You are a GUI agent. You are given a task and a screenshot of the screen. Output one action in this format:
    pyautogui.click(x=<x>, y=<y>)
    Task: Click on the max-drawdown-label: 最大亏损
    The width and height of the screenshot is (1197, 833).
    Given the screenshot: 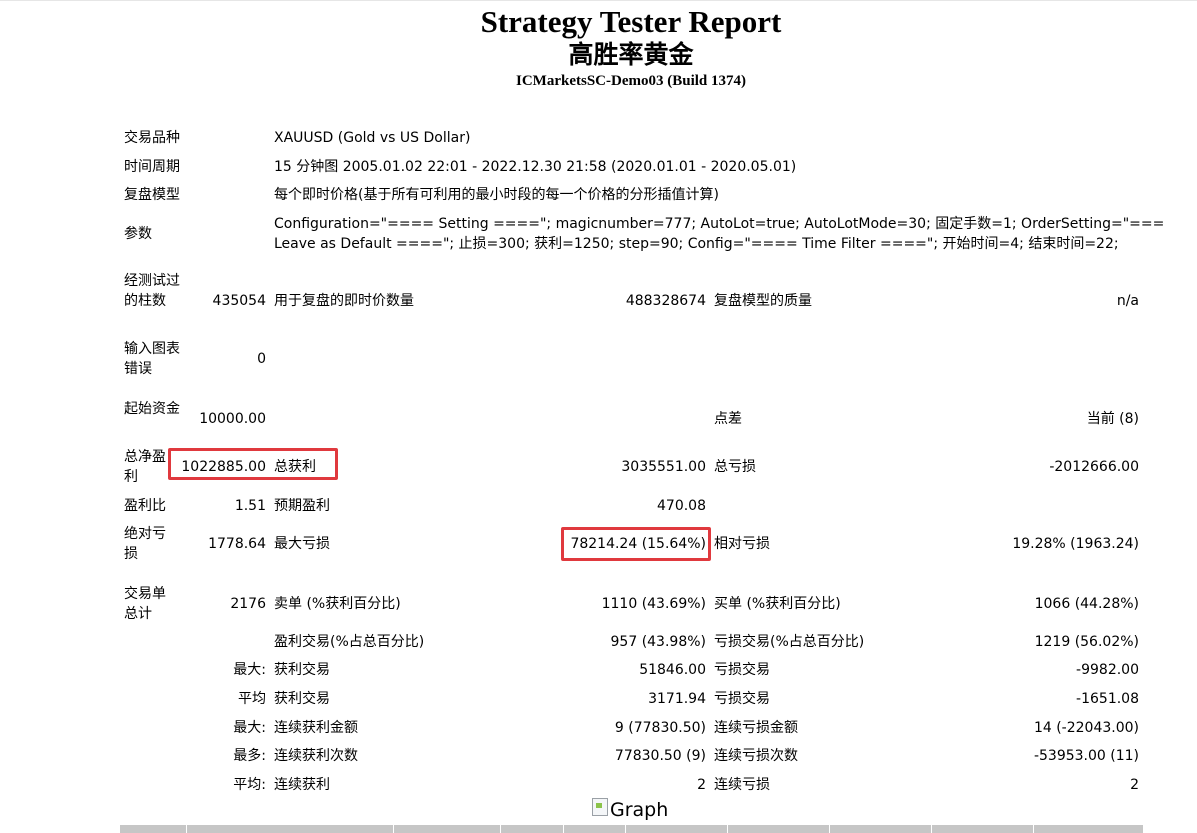 What is the action you would take?
    pyautogui.click(x=302, y=544)
    